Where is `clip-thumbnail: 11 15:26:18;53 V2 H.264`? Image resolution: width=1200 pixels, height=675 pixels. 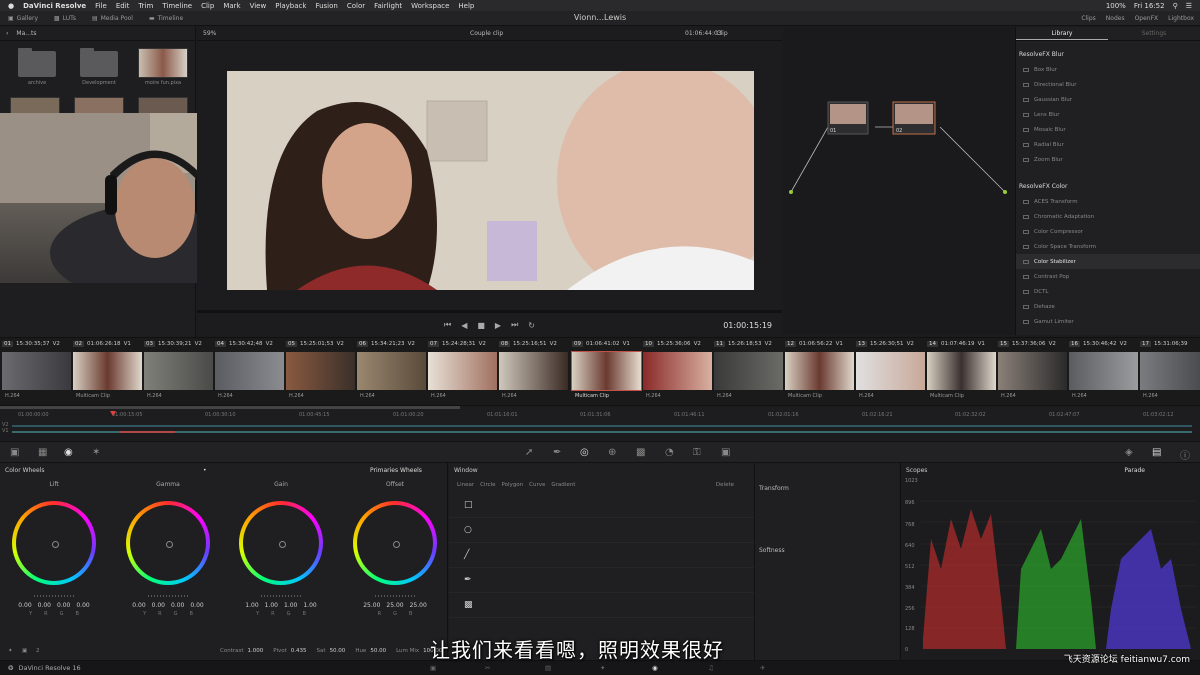 clip-thumbnail: 11 15:26:18;53 V2 H.264 is located at coordinates (748, 371).